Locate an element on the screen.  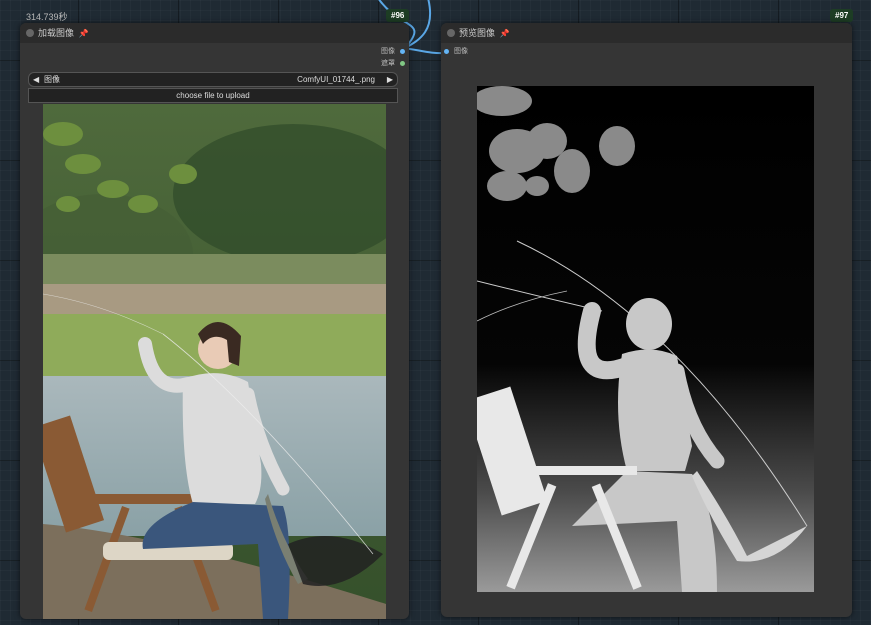
output-slot-label: 图像 is located at coordinates (388, 51).